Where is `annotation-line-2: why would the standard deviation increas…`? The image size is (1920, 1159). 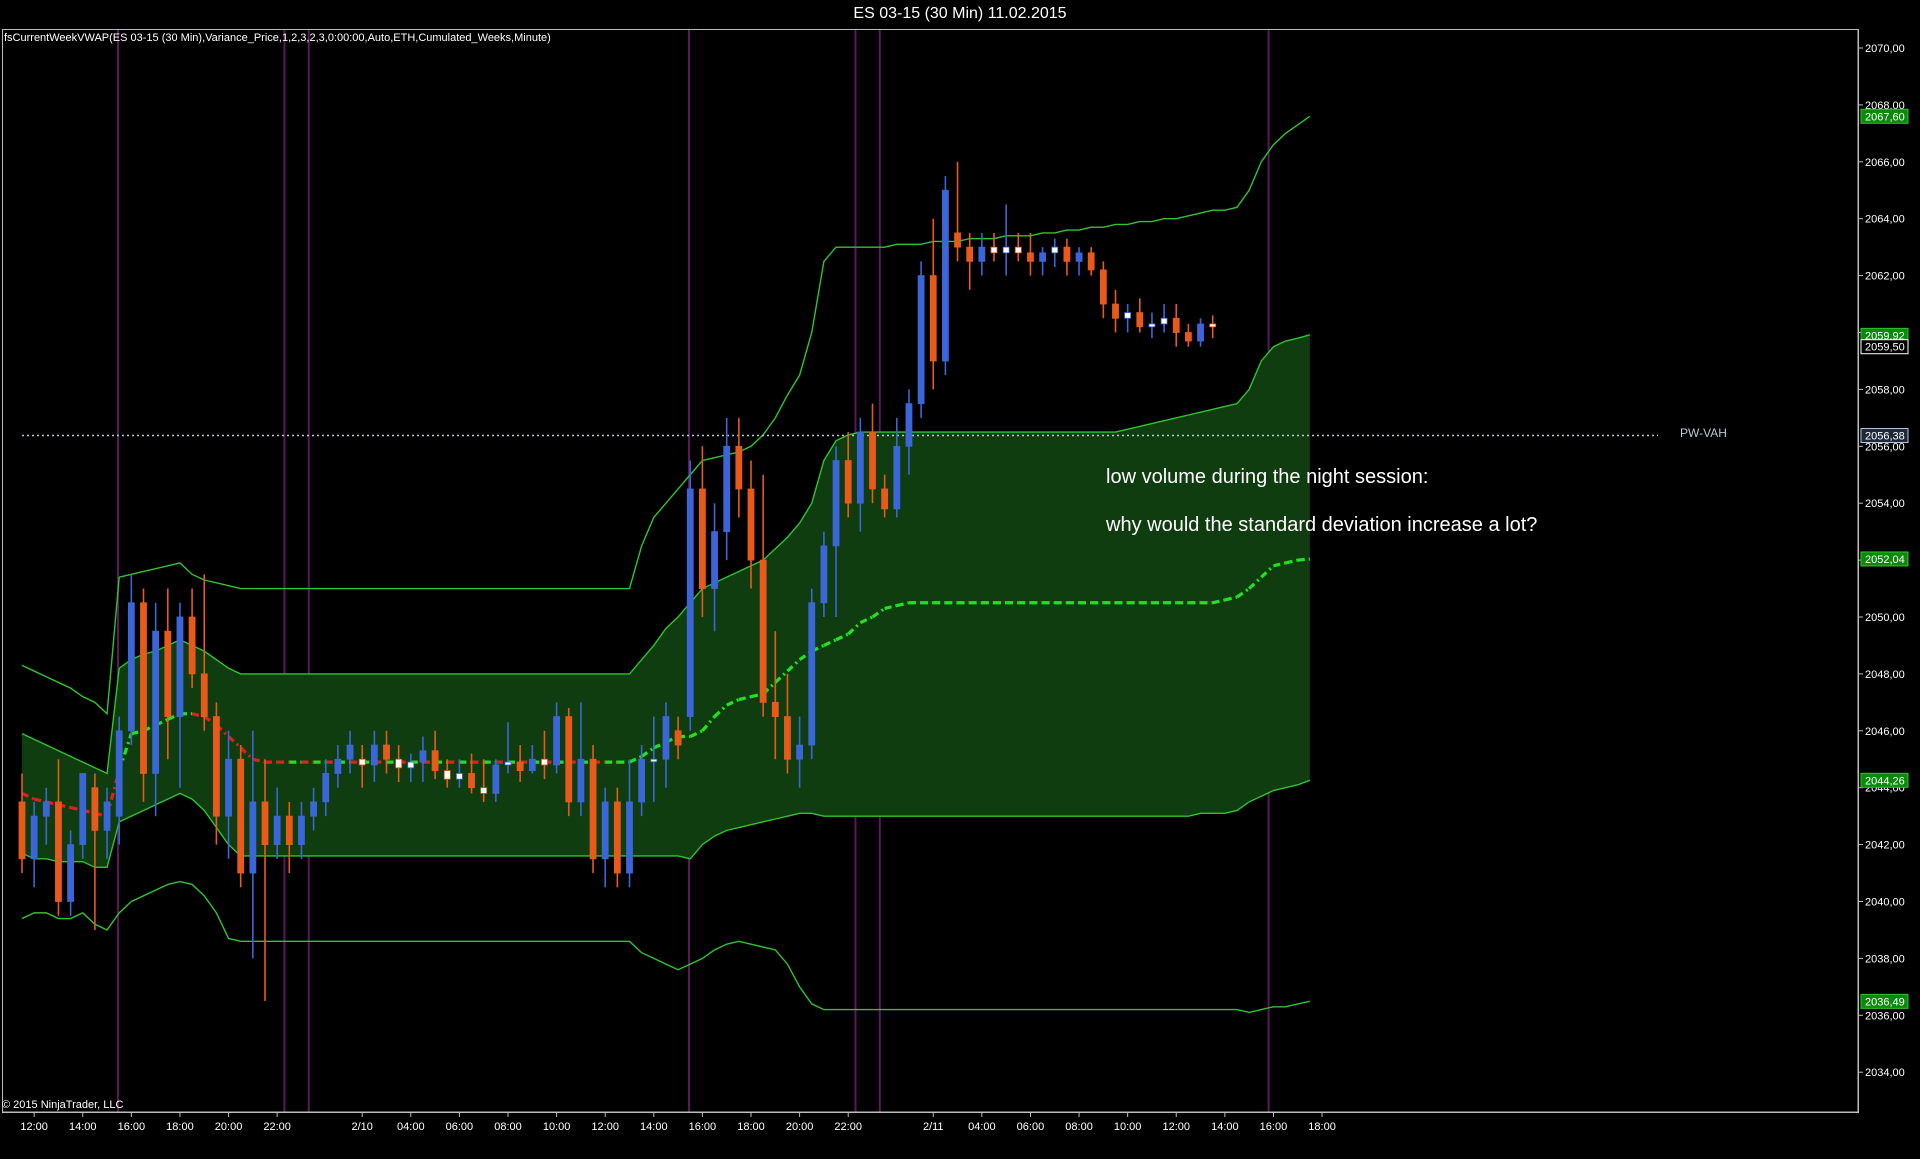 annotation-line-2: why would the standard deviation increas… is located at coordinates (1322, 525).